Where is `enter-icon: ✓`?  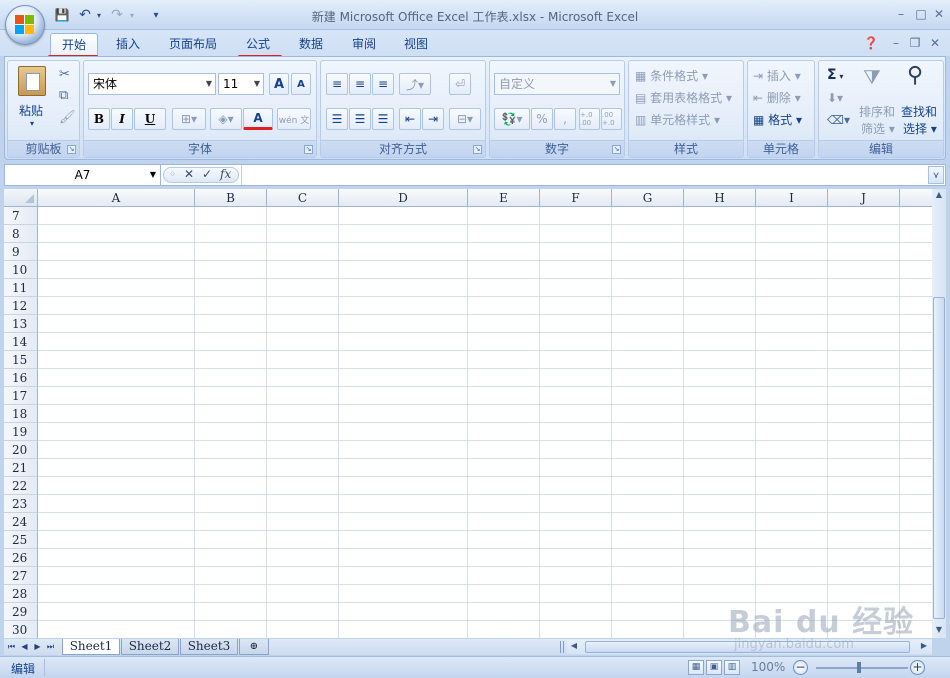 enter-icon: ✓ is located at coordinates (207, 174).